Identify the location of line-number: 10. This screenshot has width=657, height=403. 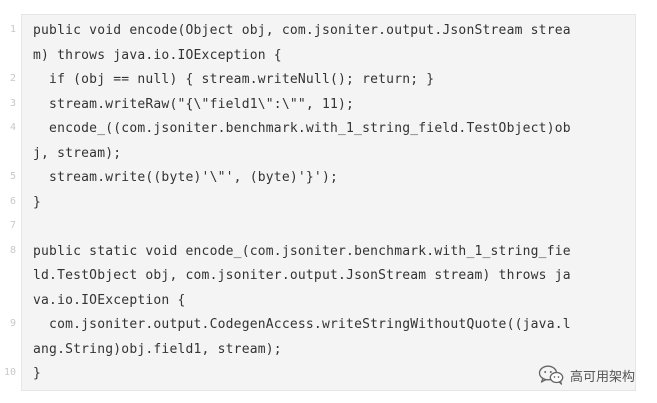
(9, 372).